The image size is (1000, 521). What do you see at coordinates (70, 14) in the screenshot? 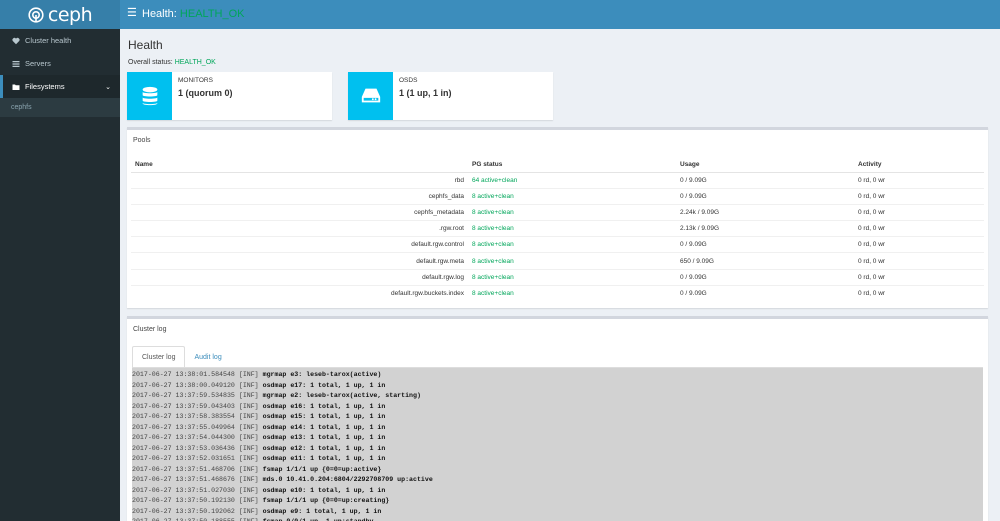
I see `logo-text: ceph` at bounding box center [70, 14].